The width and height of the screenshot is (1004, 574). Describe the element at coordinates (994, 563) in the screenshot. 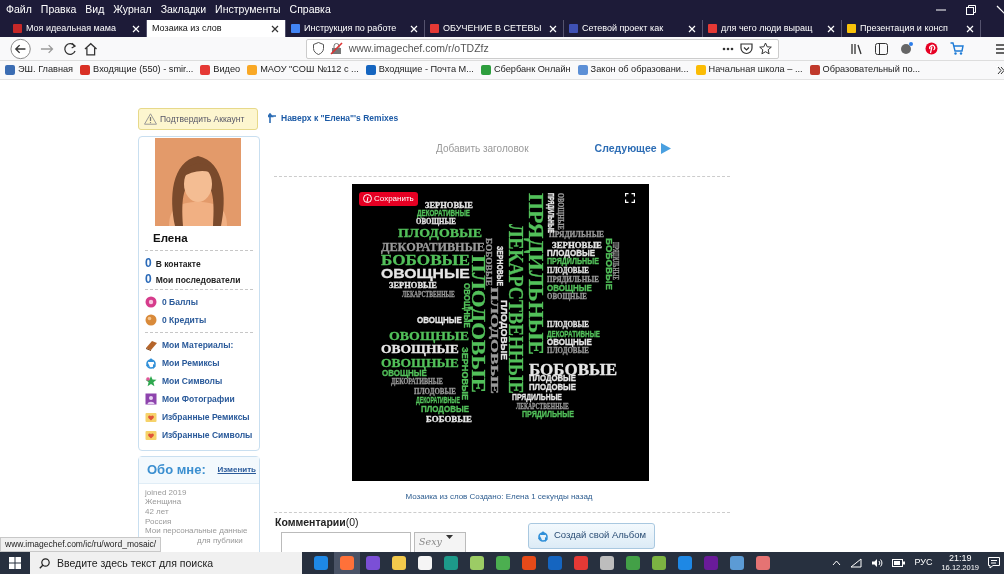

I see `notification-icon` at that location.